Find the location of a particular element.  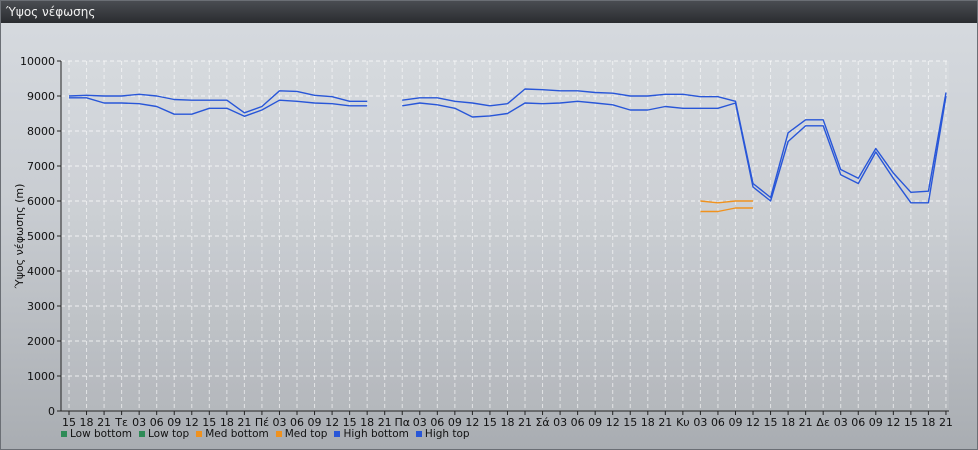

x-tick-label: Πέ is located at coordinates (262, 421).